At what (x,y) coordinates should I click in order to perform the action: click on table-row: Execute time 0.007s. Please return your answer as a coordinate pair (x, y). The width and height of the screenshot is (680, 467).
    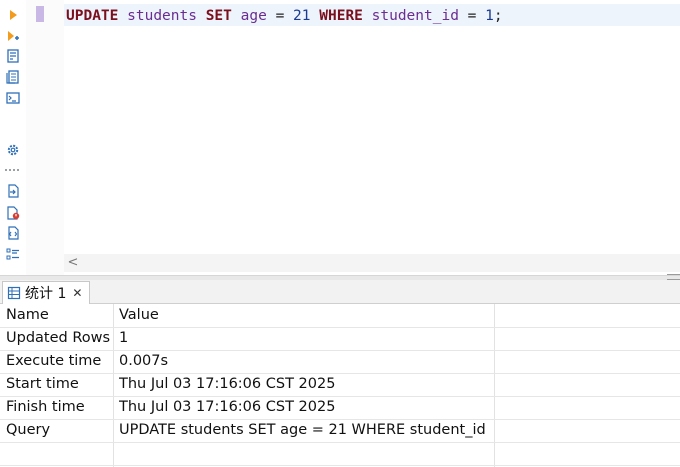
    Looking at the image, I should click on (340, 362).